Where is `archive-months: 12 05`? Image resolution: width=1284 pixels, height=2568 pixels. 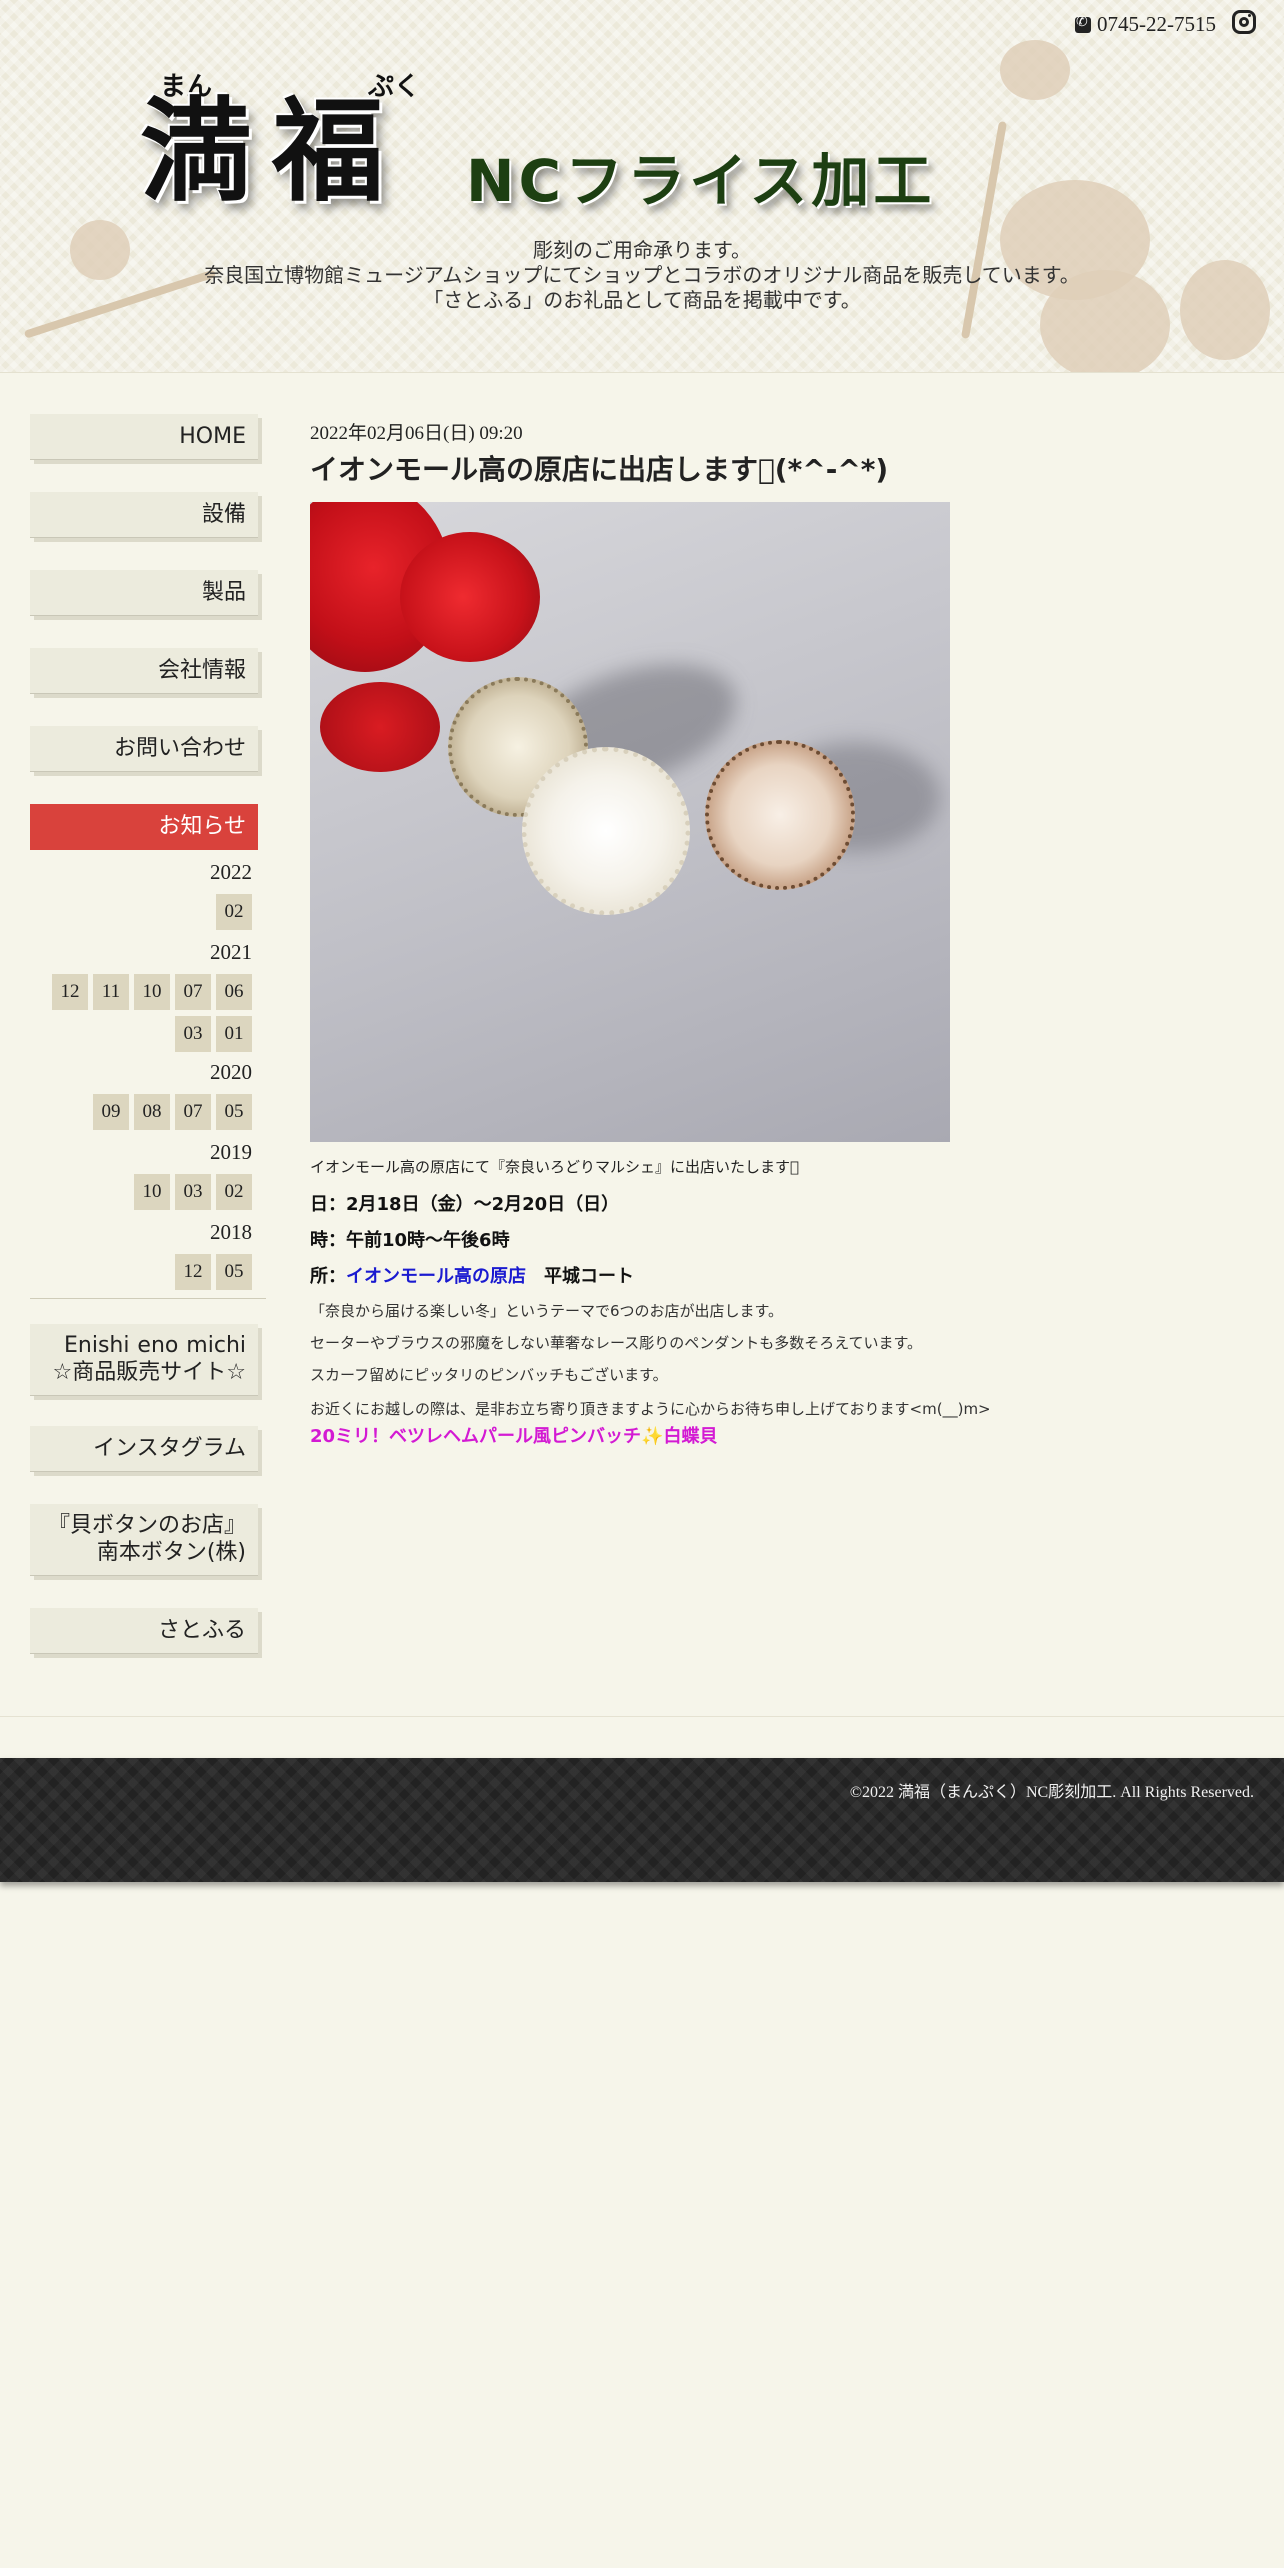
archive-months: 12 05 is located at coordinates (213, 1272).